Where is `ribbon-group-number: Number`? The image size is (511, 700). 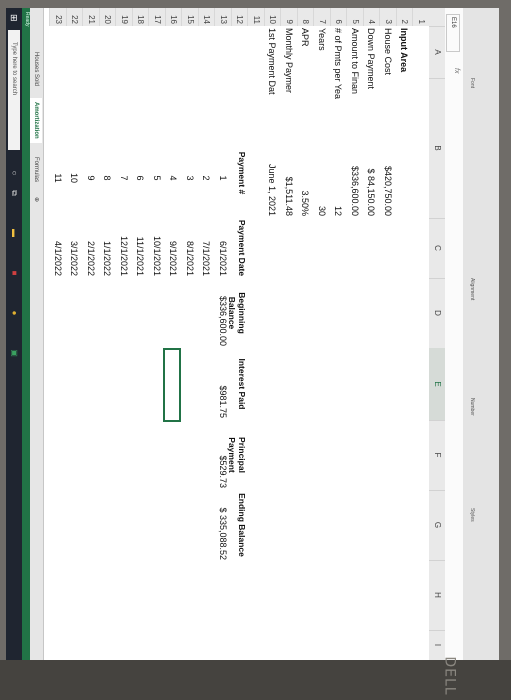 ribbon-group-number: Number is located at coordinates (472, 407).